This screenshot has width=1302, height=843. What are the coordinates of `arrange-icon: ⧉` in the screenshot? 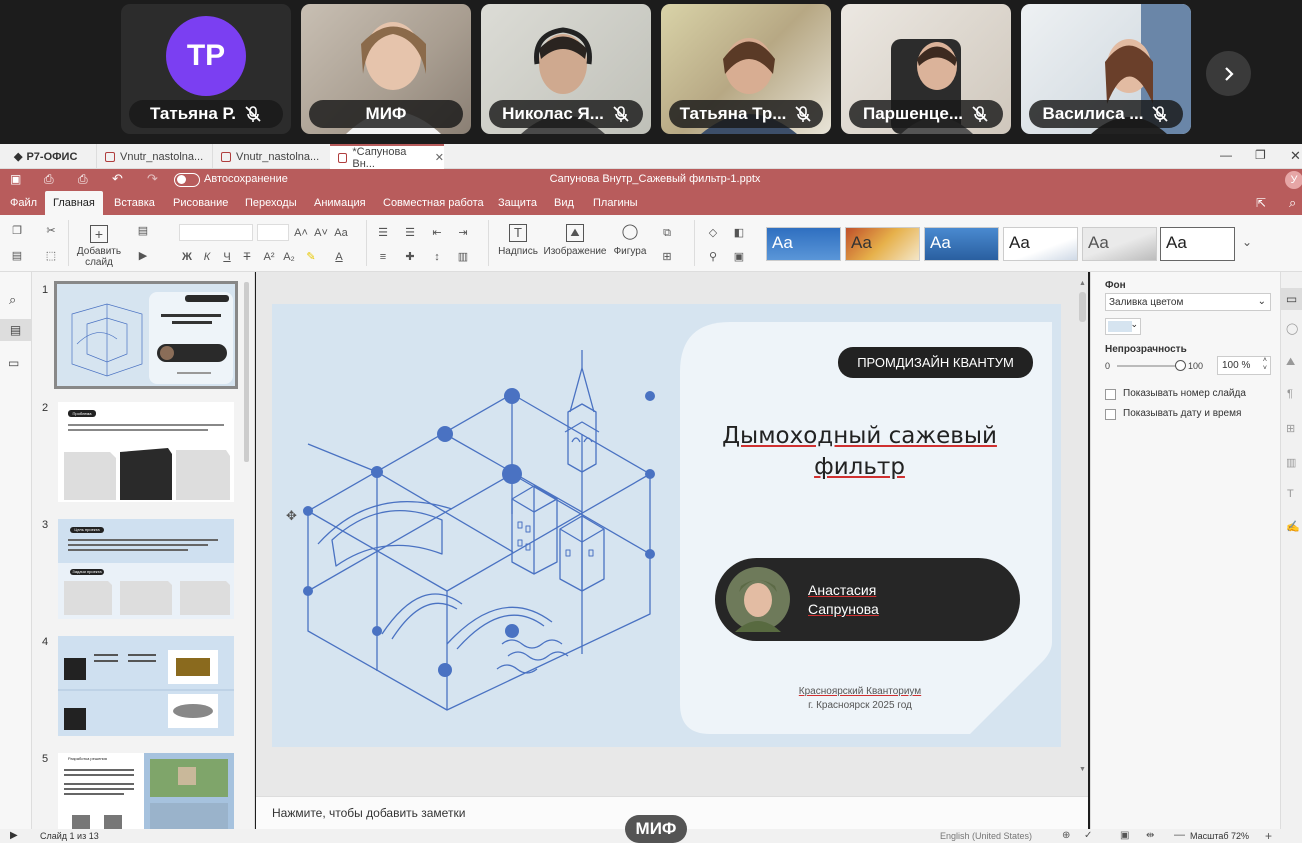 It's located at (667, 233).